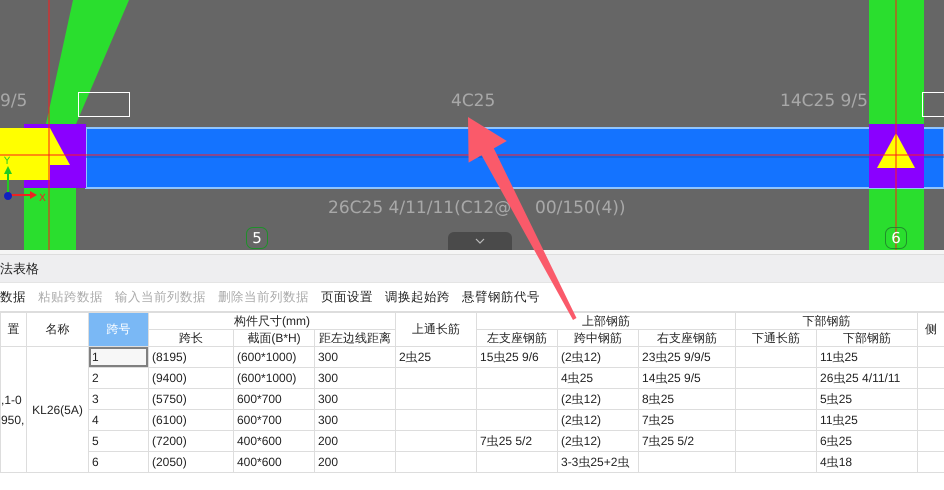 This screenshot has width=944, height=490. What do you see at coordinates (436, 329) in the screenshot?
I see `column-header: 上通长筋` at bounding box center [436, 329].